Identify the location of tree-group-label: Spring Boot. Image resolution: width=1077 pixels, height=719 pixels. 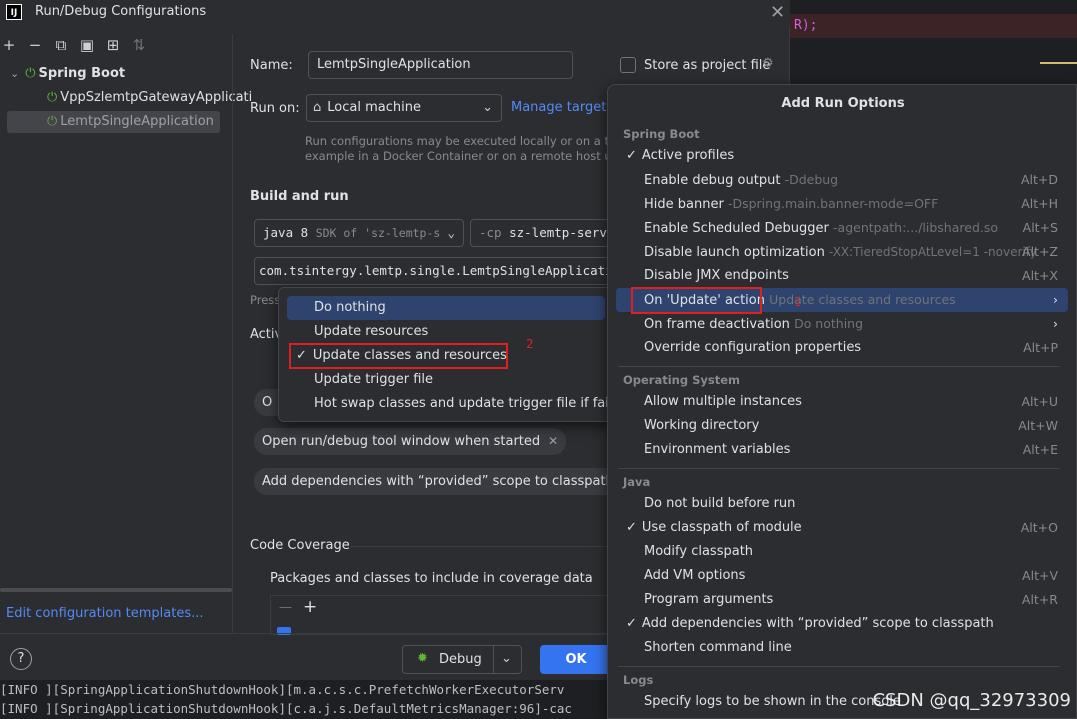
(82, 73).